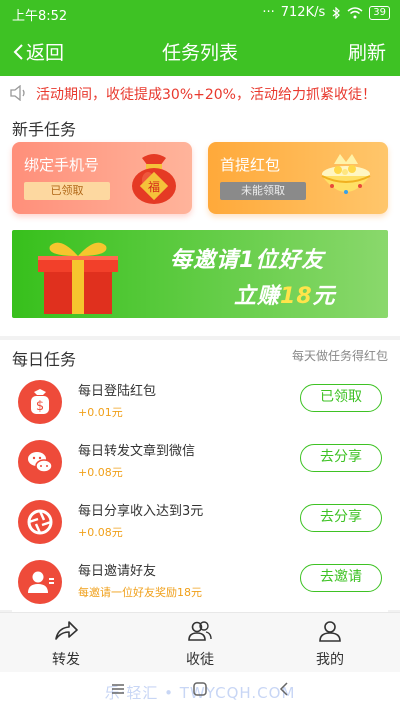 This screenshot has width=400, height=710. I want to click on menu-icon, so click(118, 689).